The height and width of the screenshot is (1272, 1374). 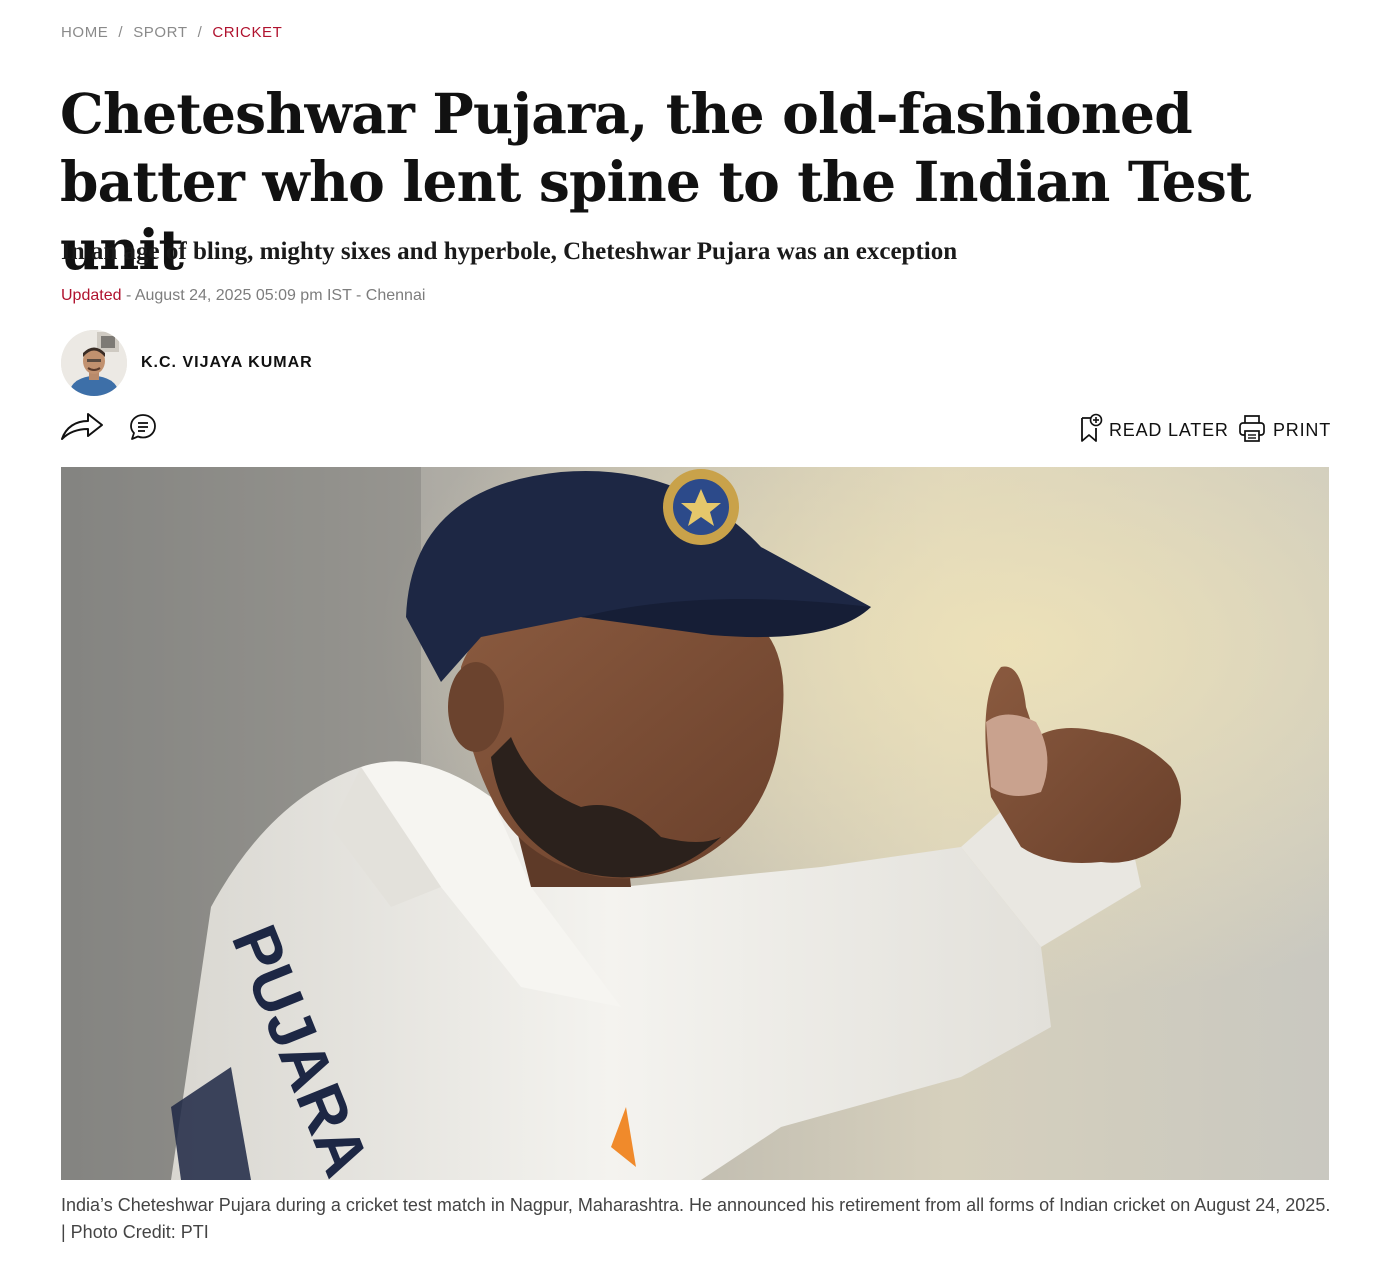 I want to click on breadcrumb-home: HOME, so click(x=84, y=32).